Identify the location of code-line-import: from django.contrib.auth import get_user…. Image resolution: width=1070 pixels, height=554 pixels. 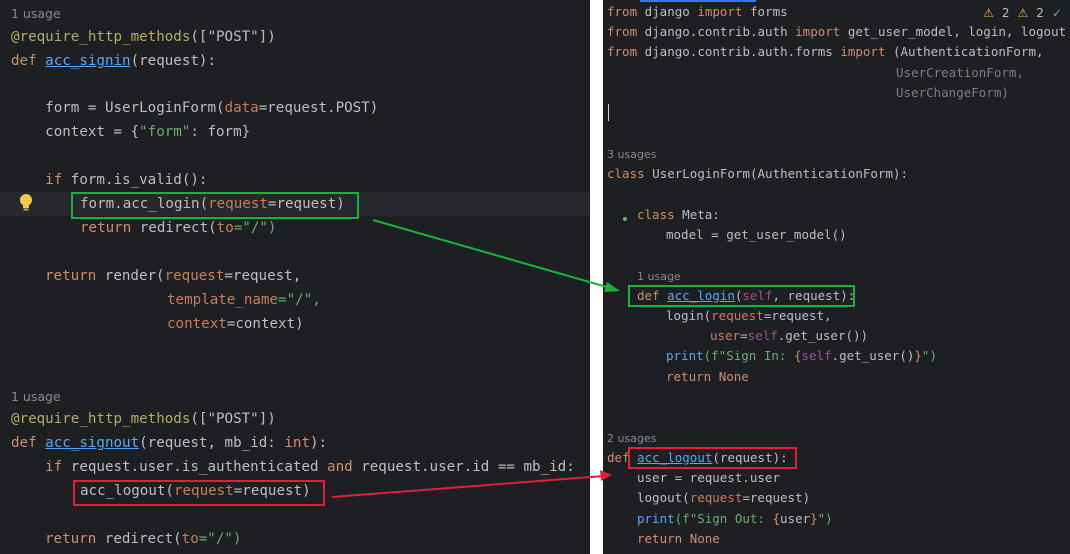
(837, 31).